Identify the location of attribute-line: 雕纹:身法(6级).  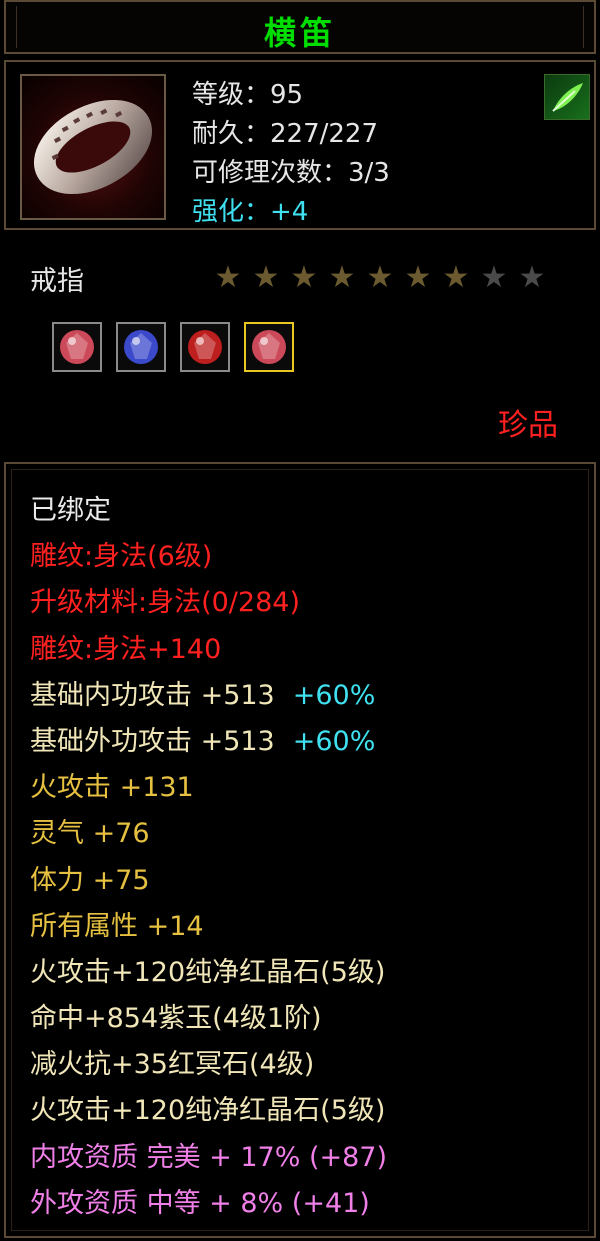
(208, 557).